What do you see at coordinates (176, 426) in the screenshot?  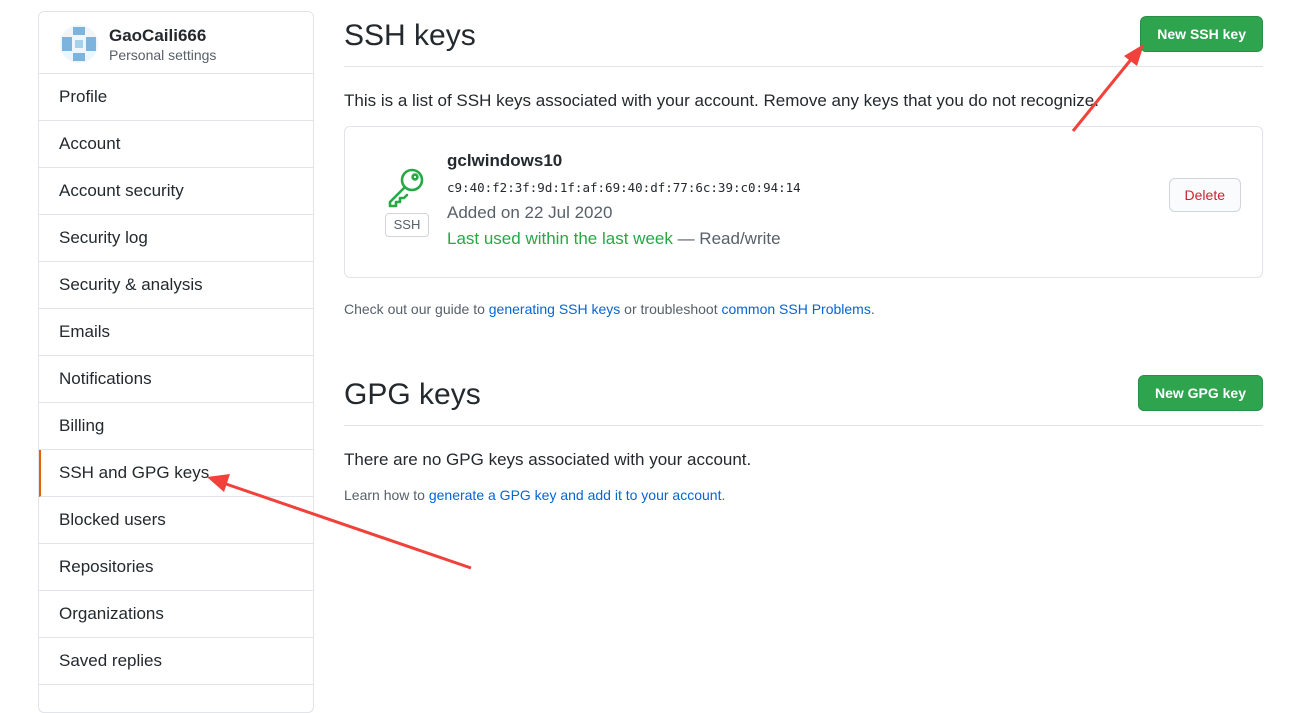 I see `sidebar-item-billing: Billing` at bounding box center [176, 426].